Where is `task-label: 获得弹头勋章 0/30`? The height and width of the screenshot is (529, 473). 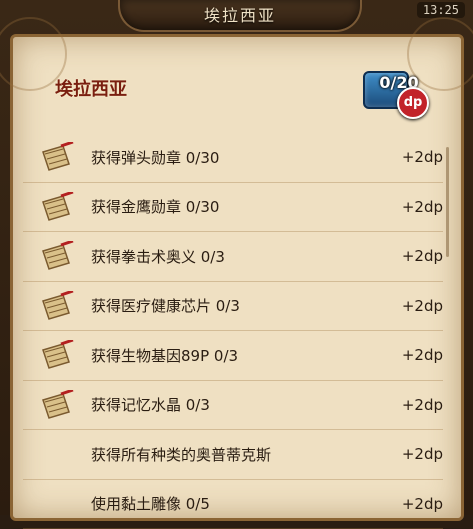
task-label: 获得弹头勋章 0/30 is located at coordinates (232, 157).